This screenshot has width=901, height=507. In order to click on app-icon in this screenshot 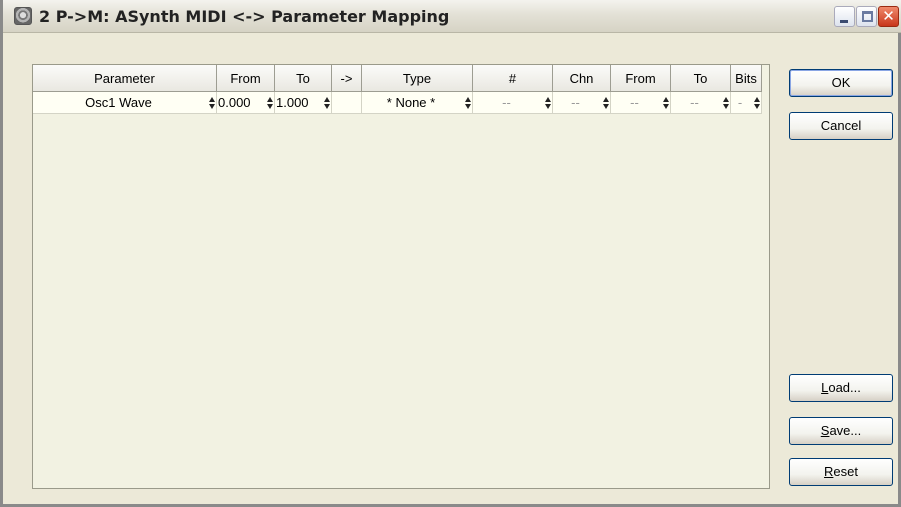, I will do `click(23, 16)`.